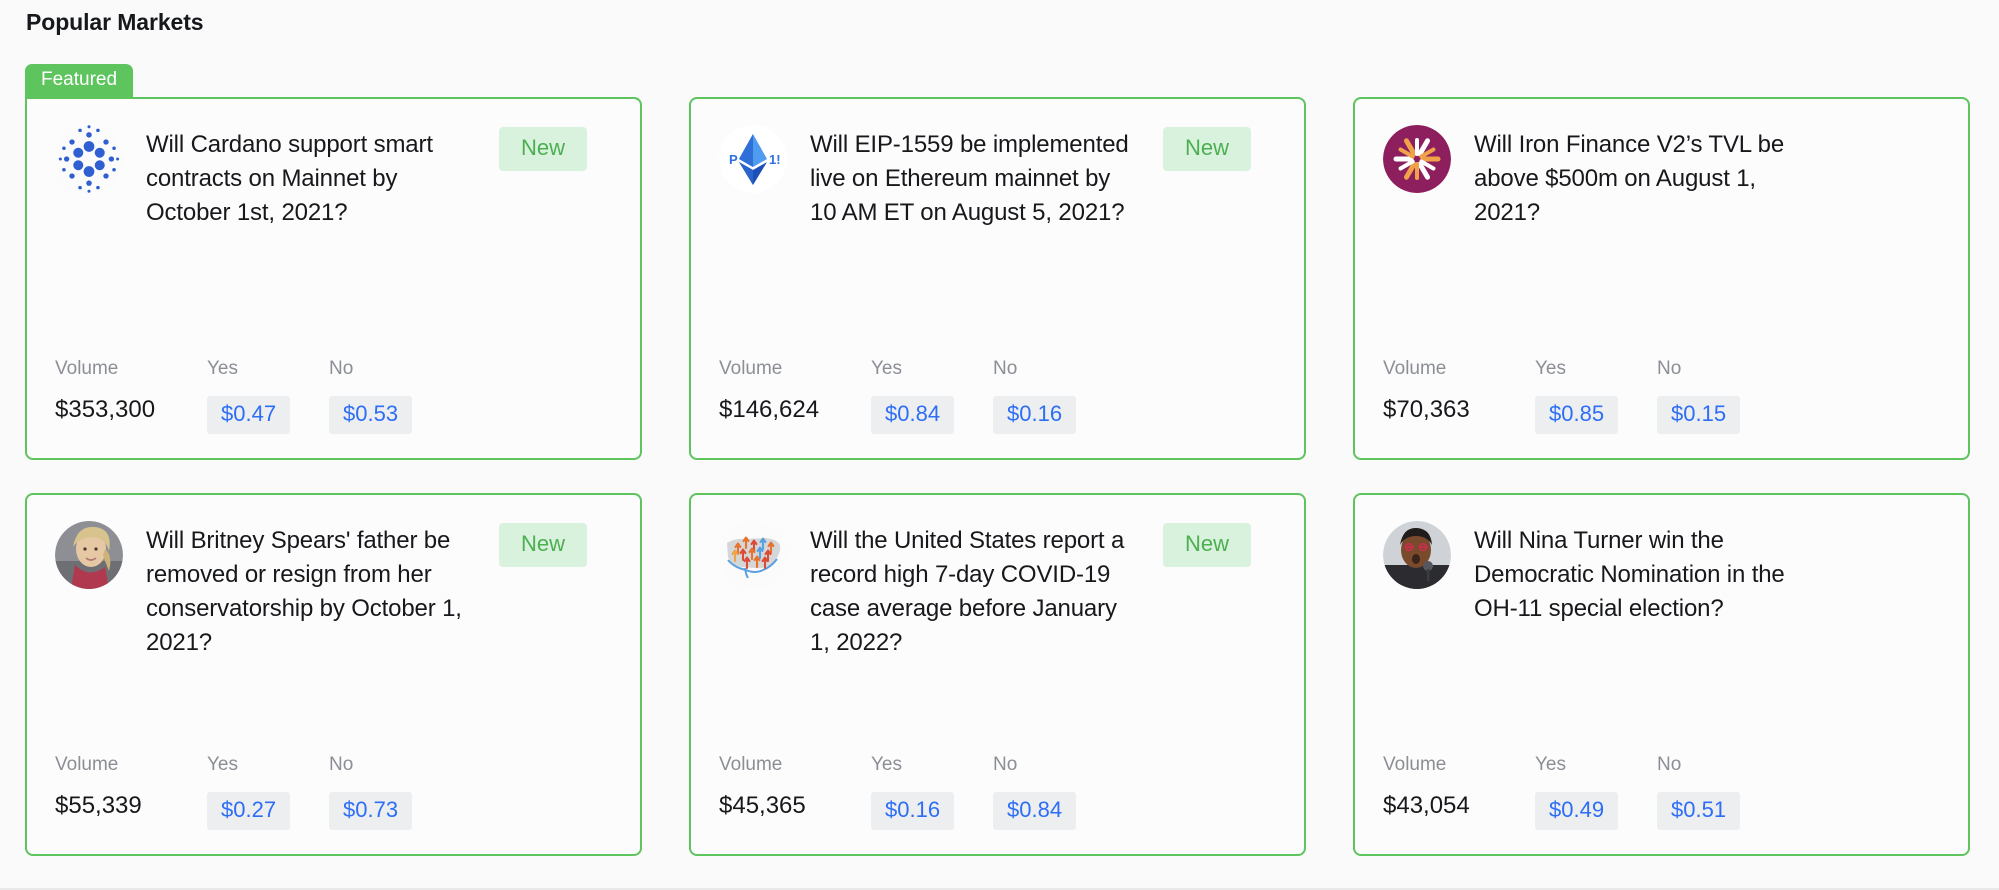 This screenshot has height=890, width=1999. I want to click on no-stat: No $0.53, so click(371, 396).